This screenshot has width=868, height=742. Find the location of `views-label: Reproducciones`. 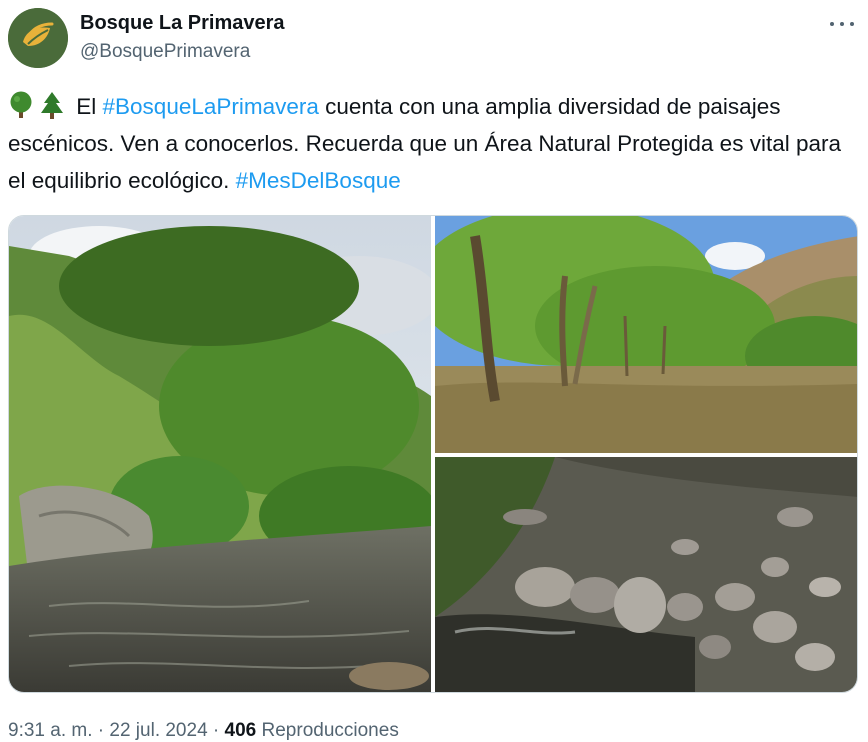

views-label: Reproducciones is located at coordinates (327, 730).